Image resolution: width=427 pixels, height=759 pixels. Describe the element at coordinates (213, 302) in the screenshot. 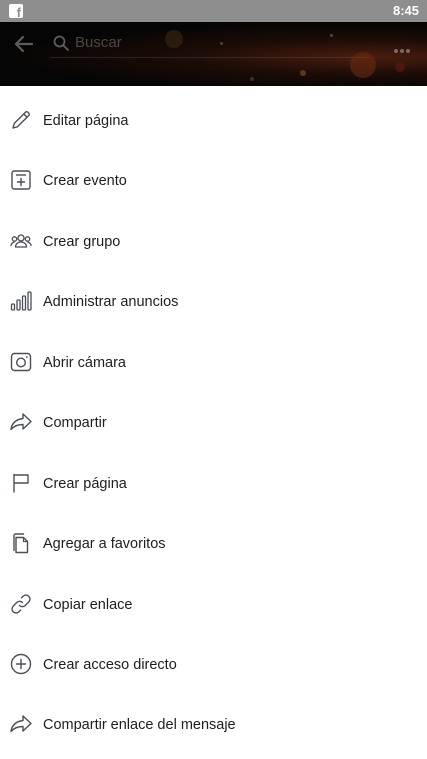

I see `menu-item-administrar-anuncios: Administrar anuncios` at that location.